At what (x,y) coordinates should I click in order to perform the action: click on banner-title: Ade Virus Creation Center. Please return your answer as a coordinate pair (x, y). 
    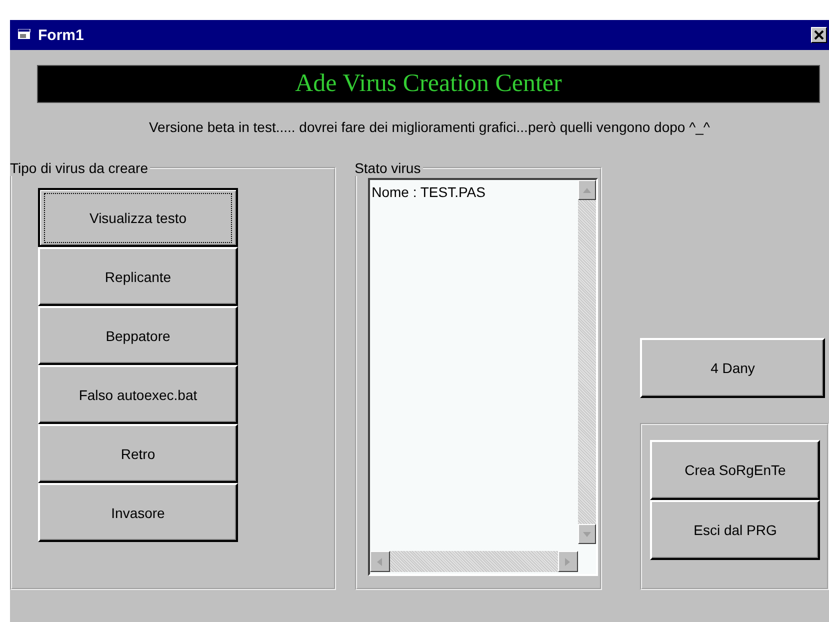
    Looking at the image, I should click on (428, 84).